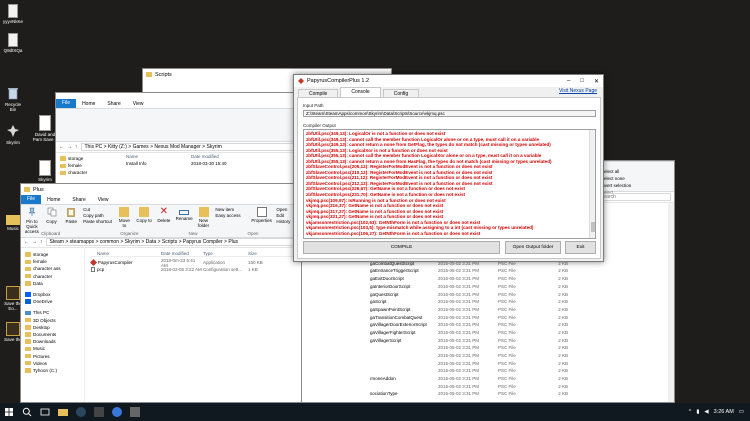 This screenshot has width=750, height=421. Describe the element at coordinates (41, 242) in the screenshot. I see `up-arrow-icon: ↑` at that location.